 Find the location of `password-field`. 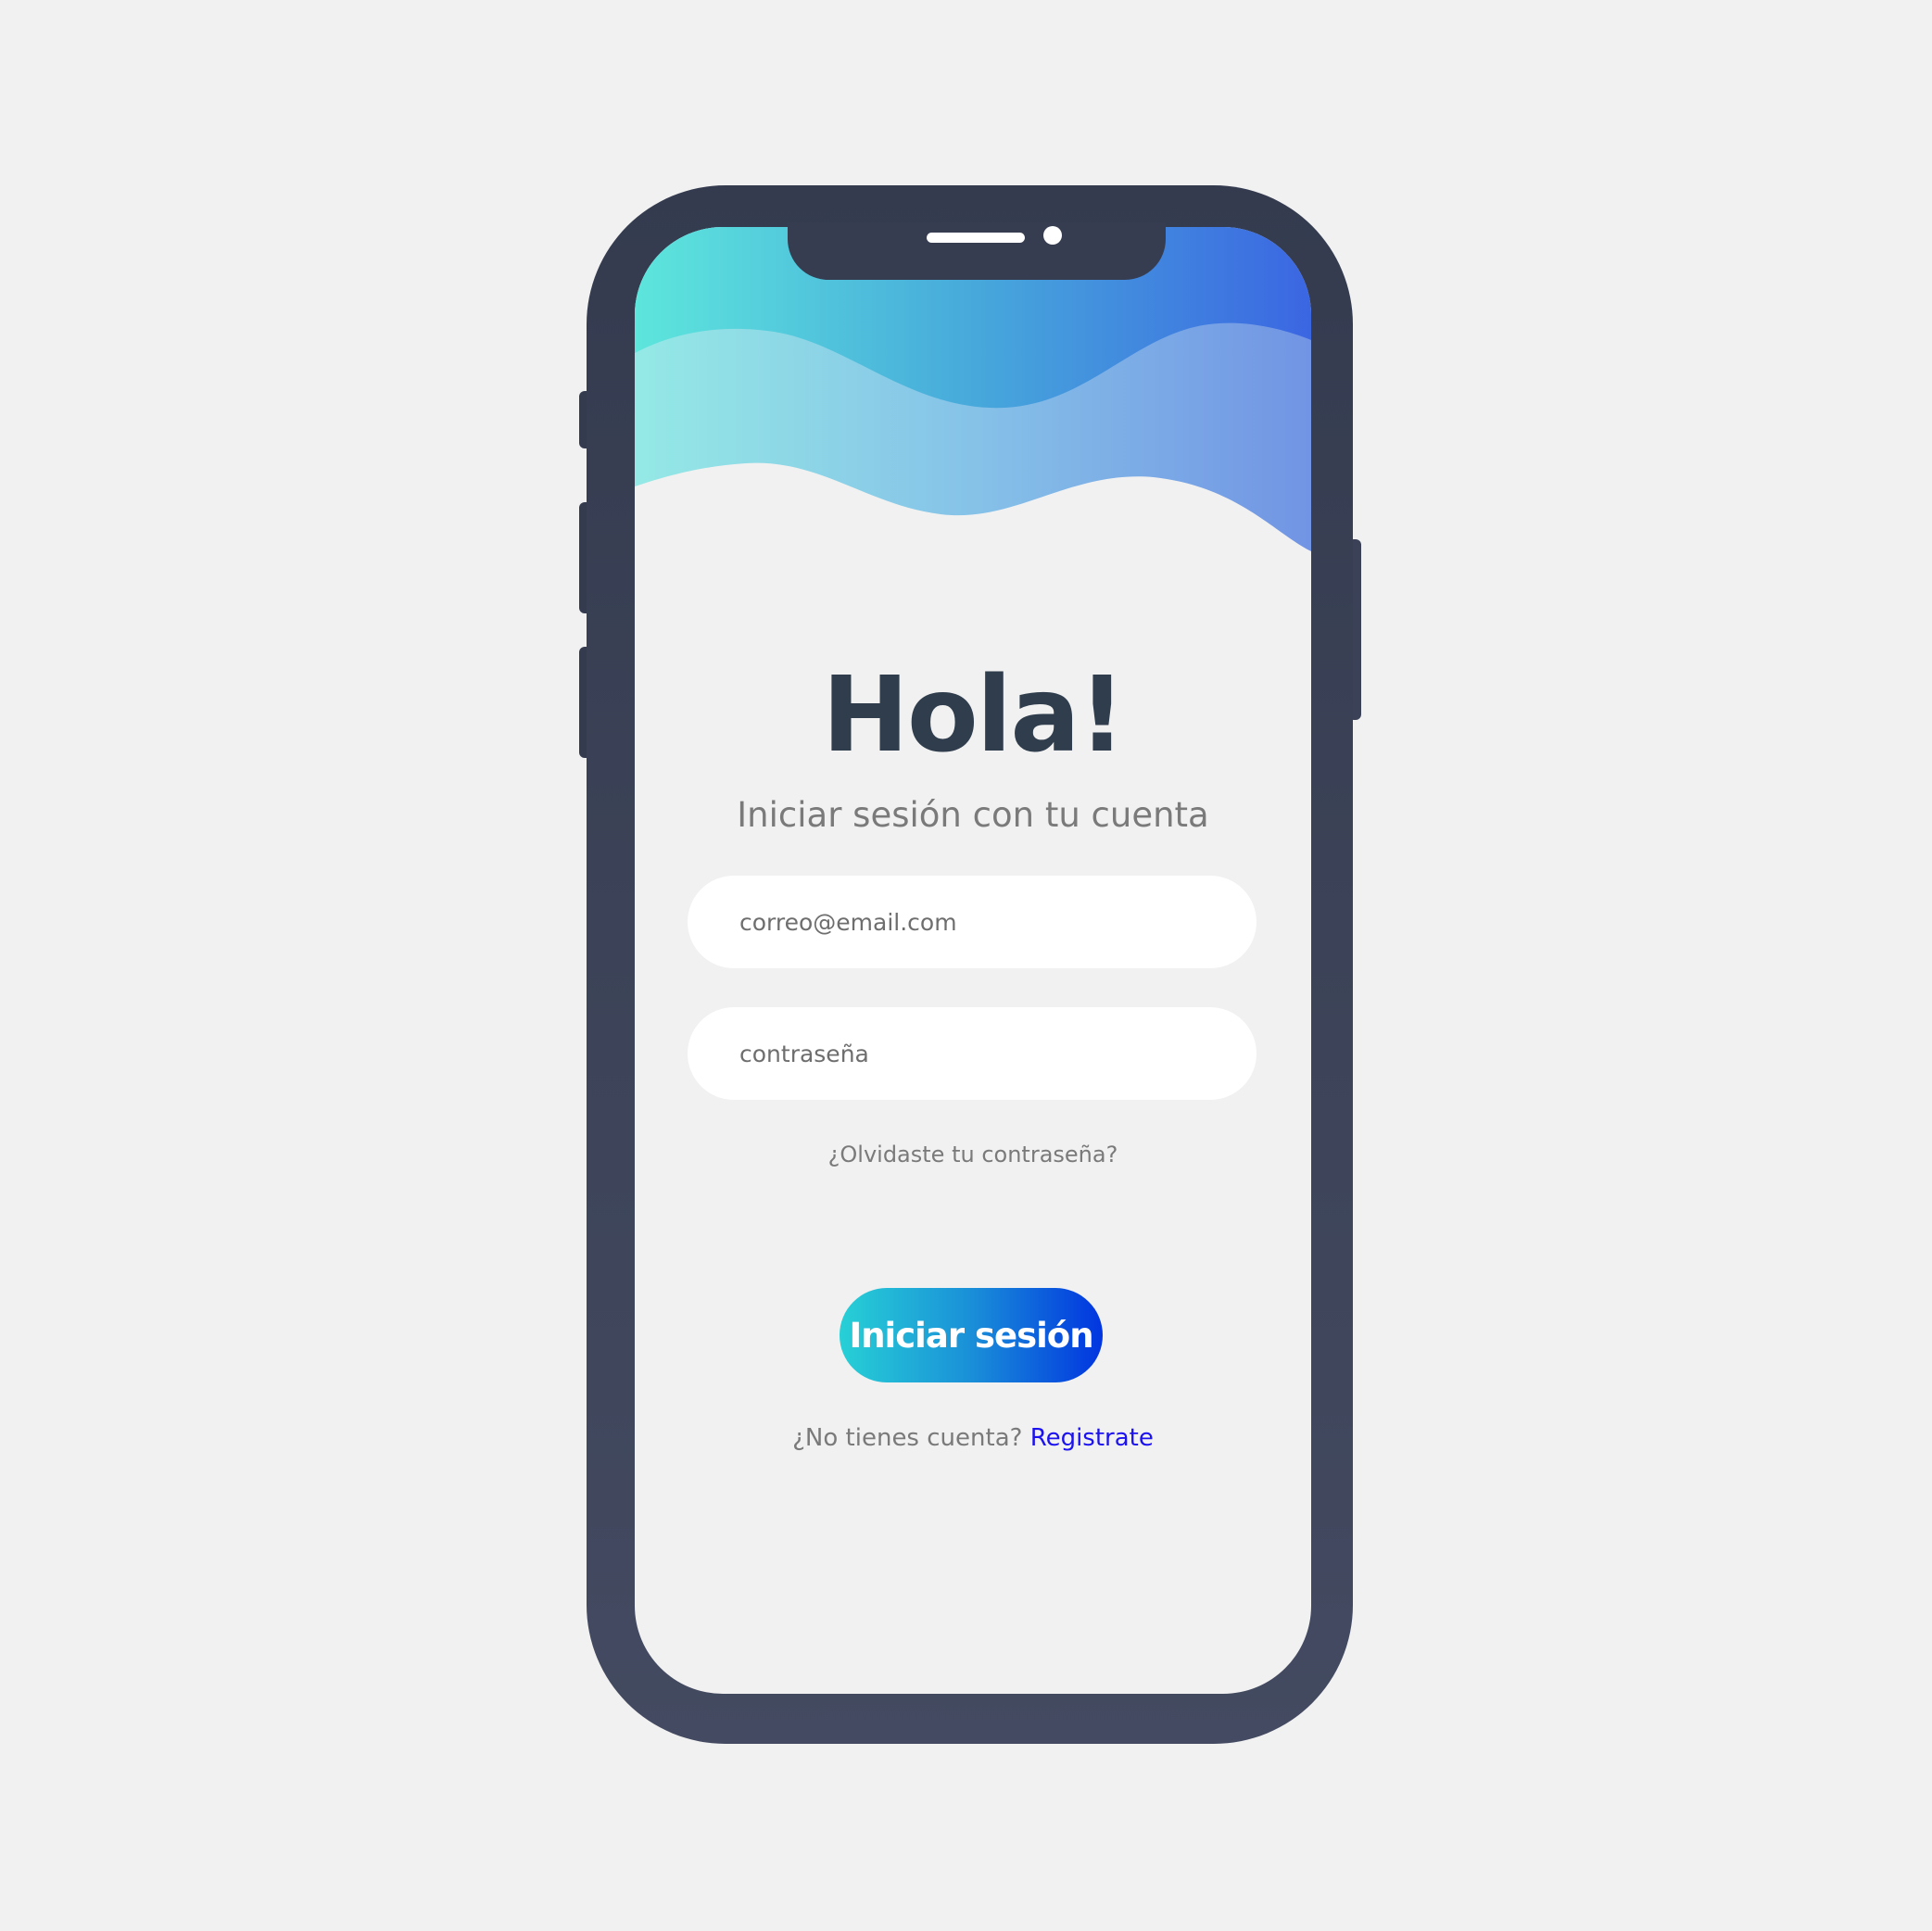

password-field is located at coordinates (972, 1053).